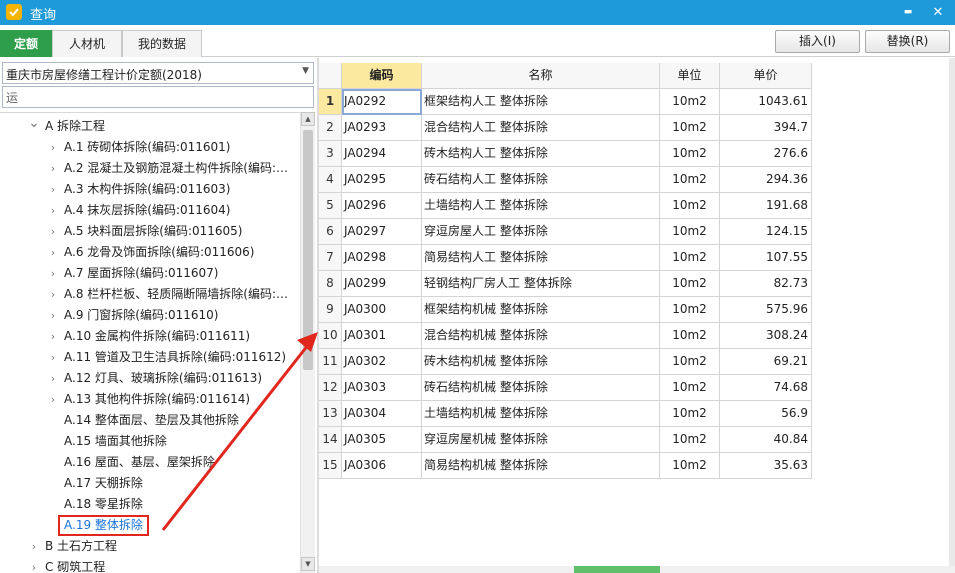 This screenshot has width=955, height=573. What do you see at coordinates (938, 12) in the screenshot?
I see `close-button: ✕` at bounding box center [938, 12].